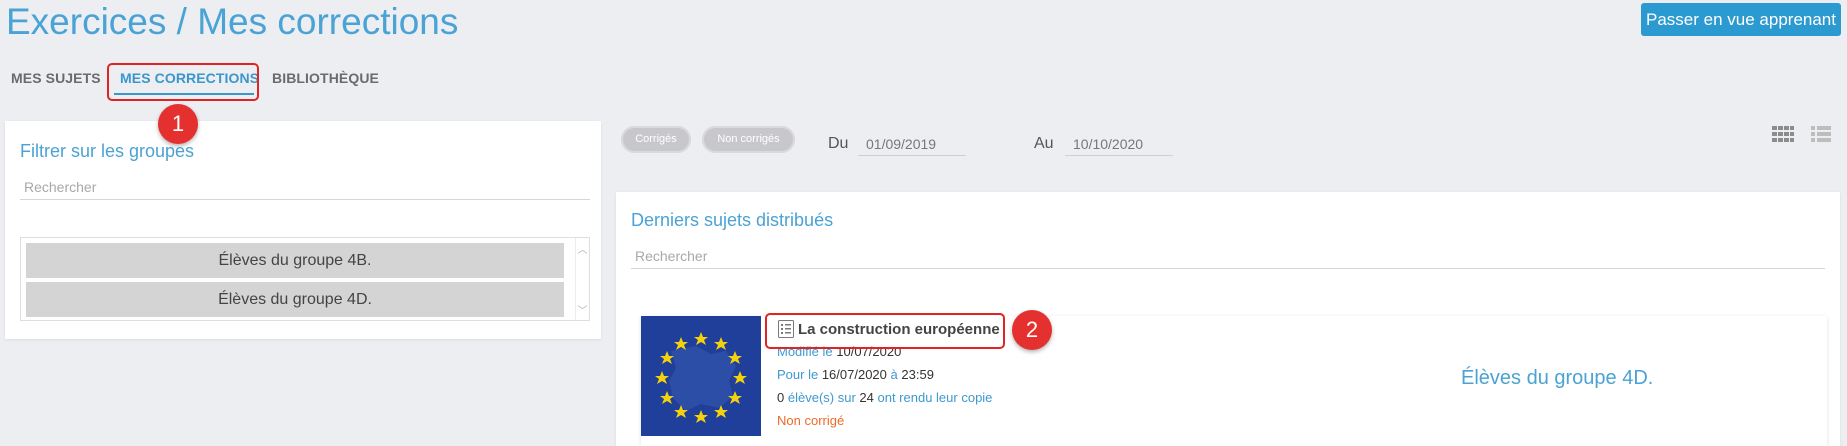 The width and height of the screenshot is (1847, 446). I want to click on learner-view-button: Passer en vue apprenant, so click(1741, 19).